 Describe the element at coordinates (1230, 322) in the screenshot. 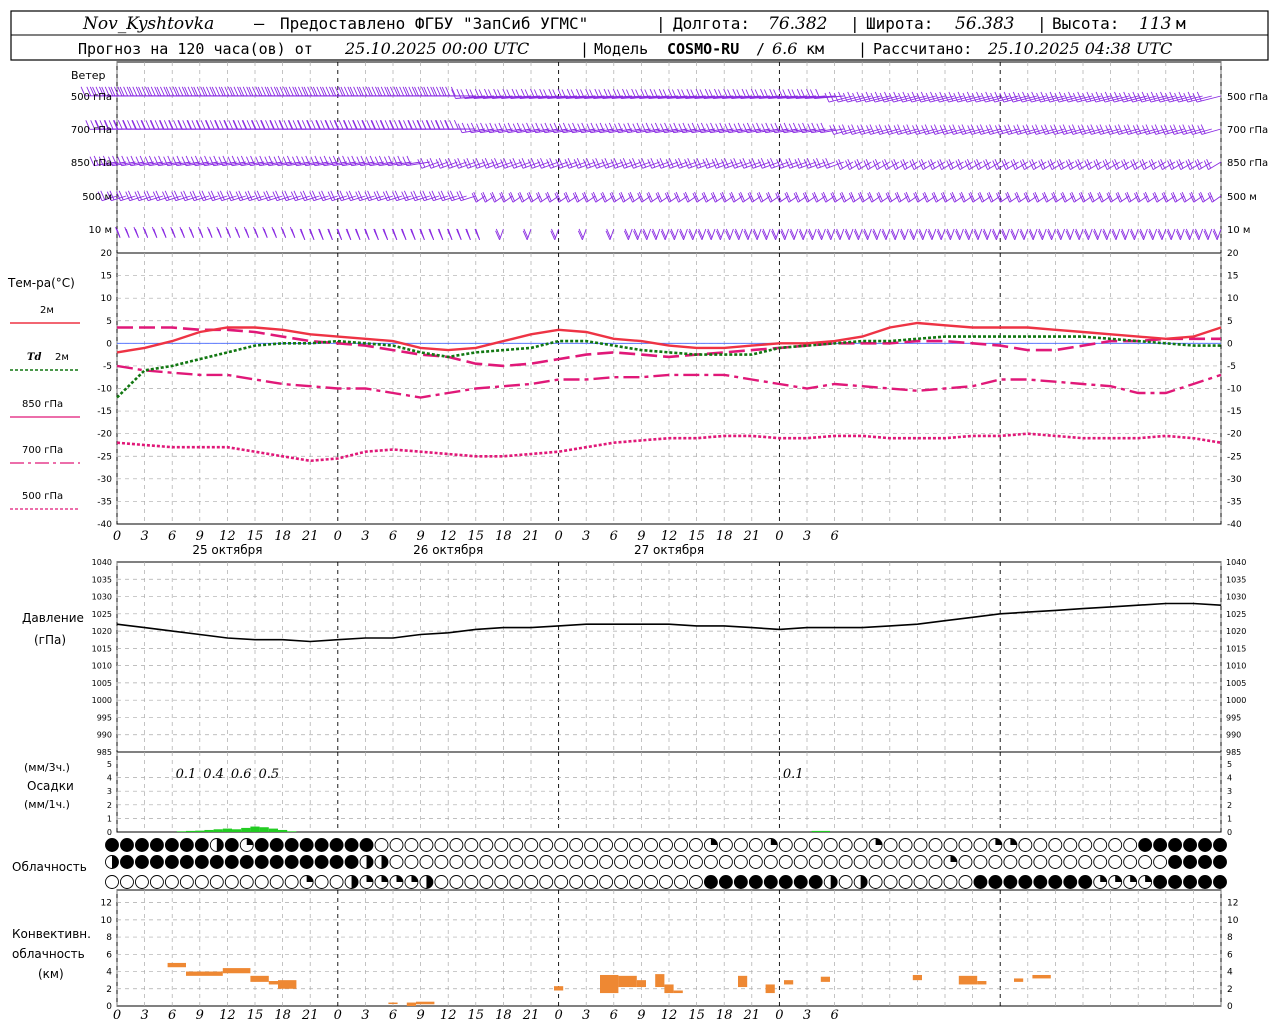

I see `temp-ytick-right: 5` at that location.